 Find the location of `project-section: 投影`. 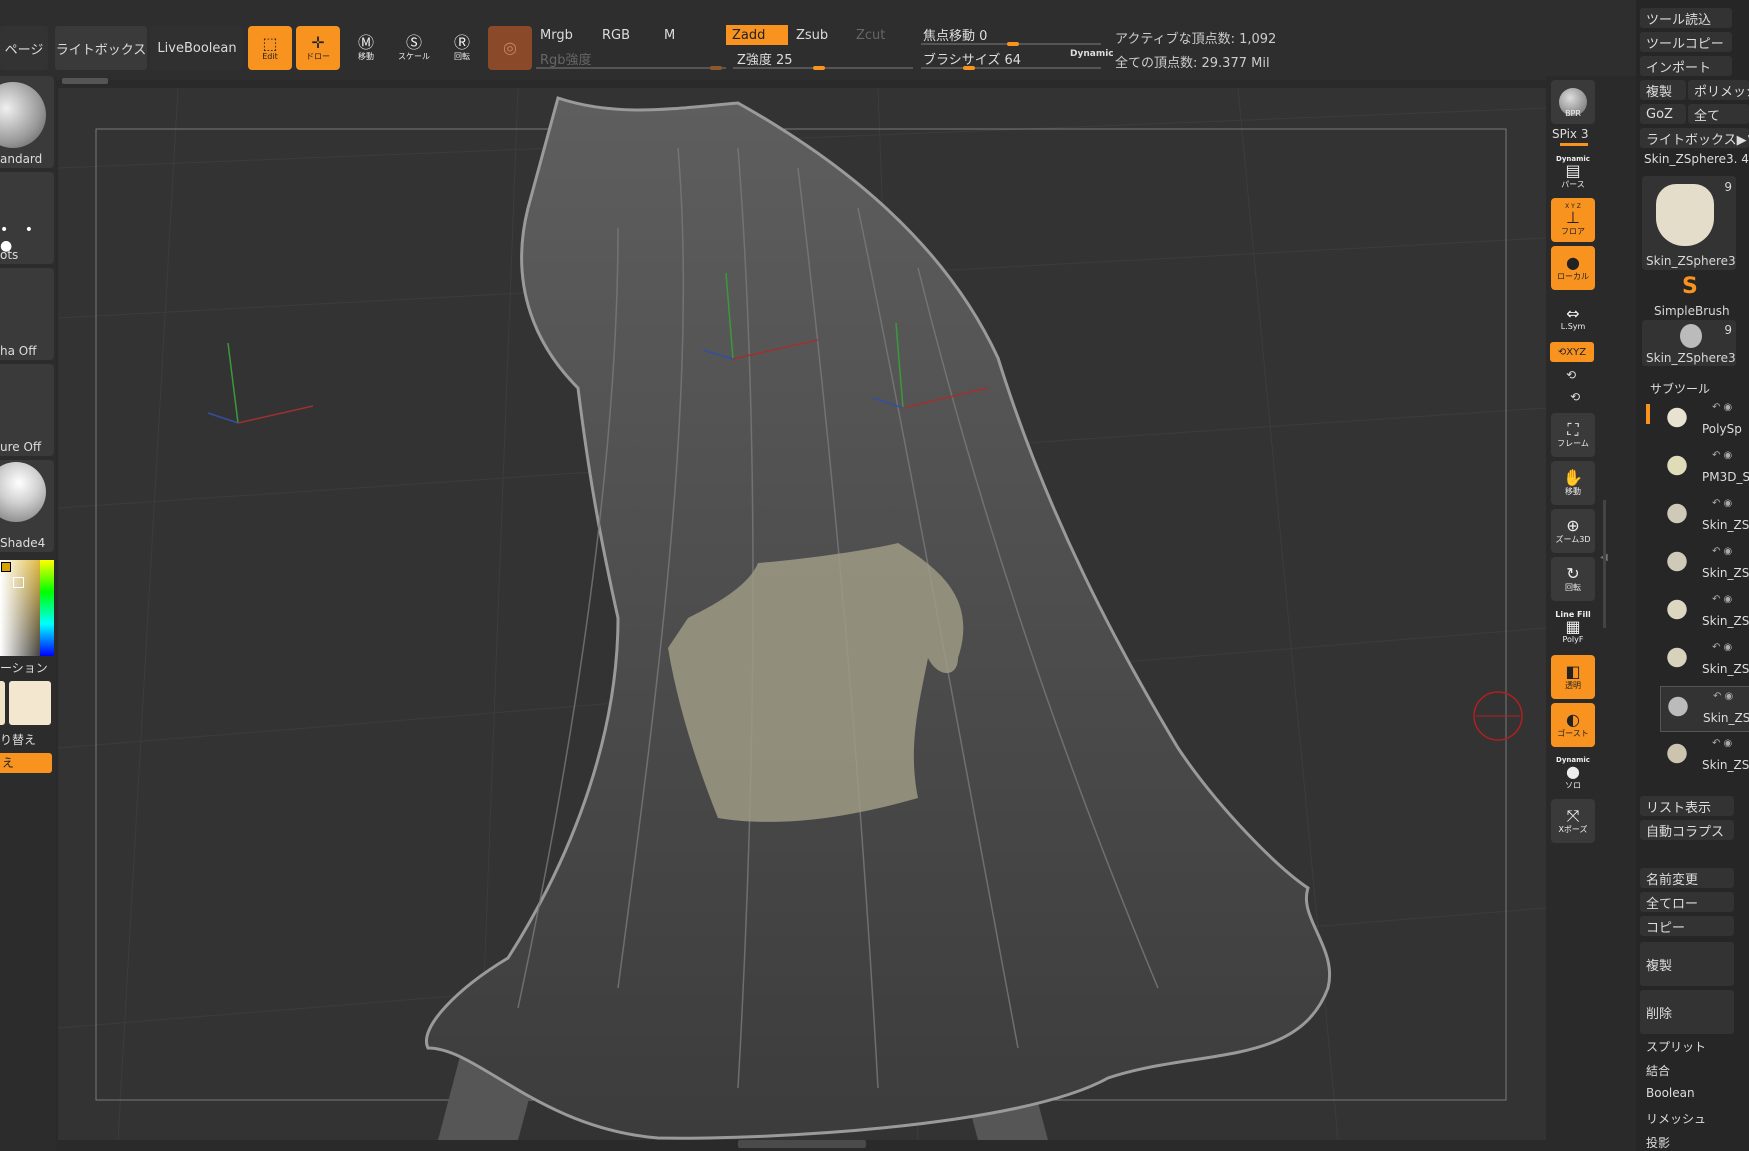

project-section: 投影 is located at coordinates (1658, 1142).